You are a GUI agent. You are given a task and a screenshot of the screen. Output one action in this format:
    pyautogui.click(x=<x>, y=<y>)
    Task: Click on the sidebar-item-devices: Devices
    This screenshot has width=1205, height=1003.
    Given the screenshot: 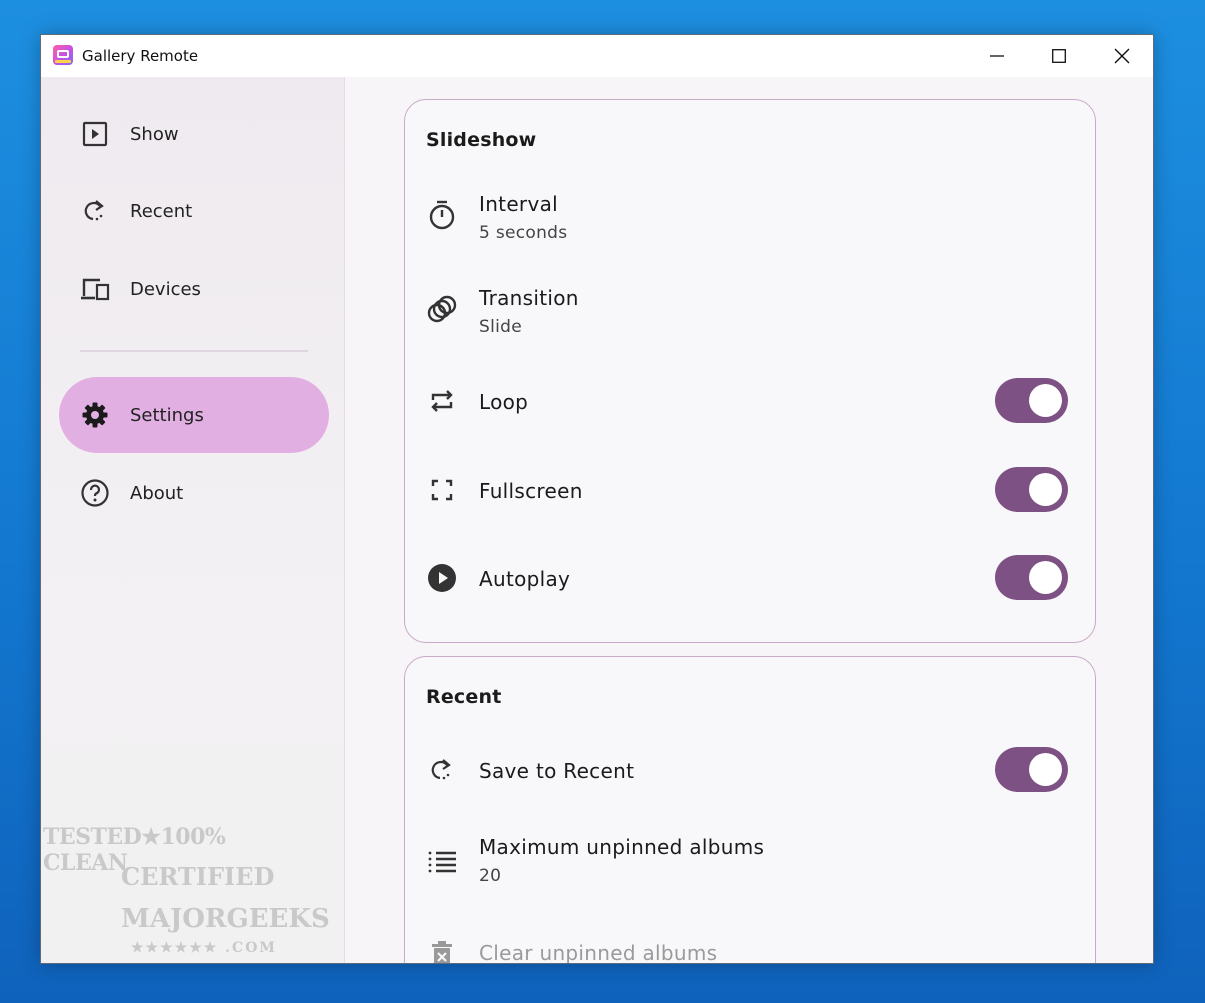 What is the action you would take?
    pyautogui.click(x=194, y=289)
    